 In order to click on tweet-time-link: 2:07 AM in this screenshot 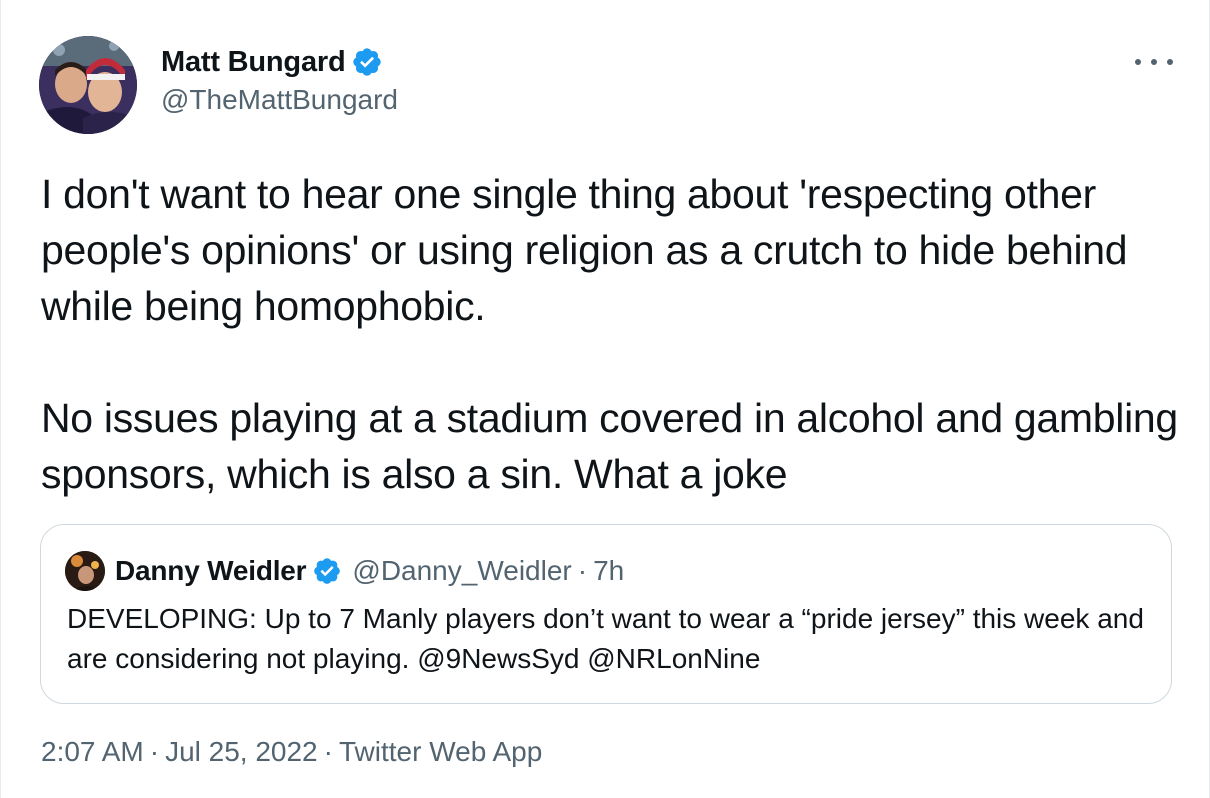, I will do `click(92, 751)`.